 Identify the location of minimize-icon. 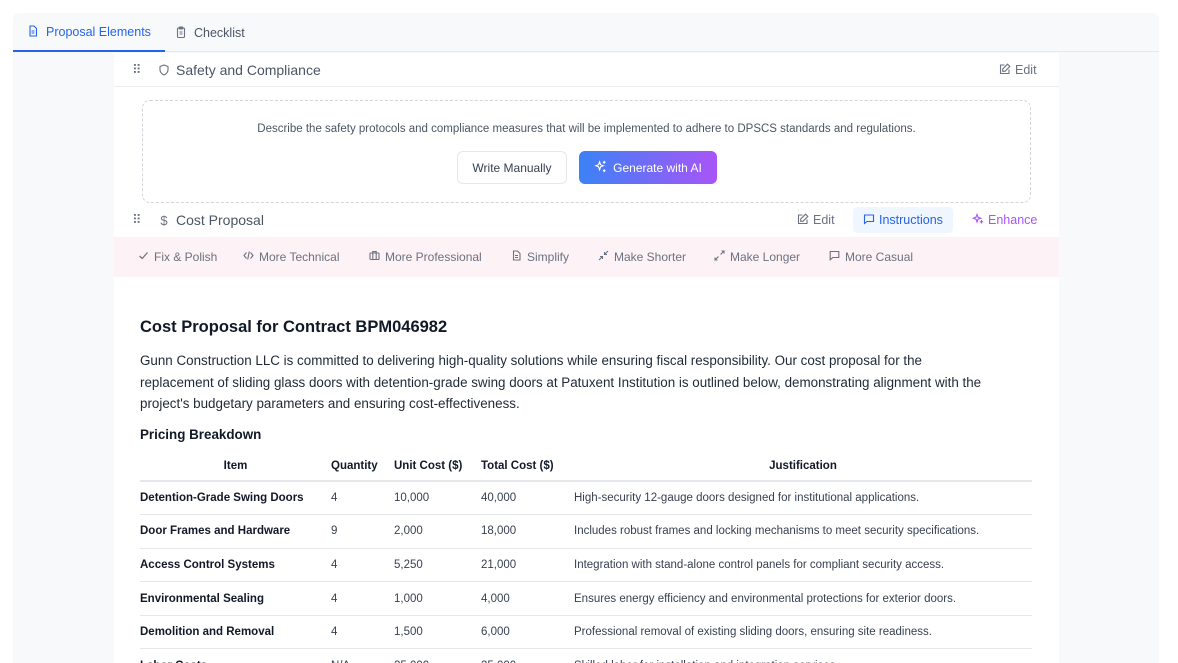
(603, 257).